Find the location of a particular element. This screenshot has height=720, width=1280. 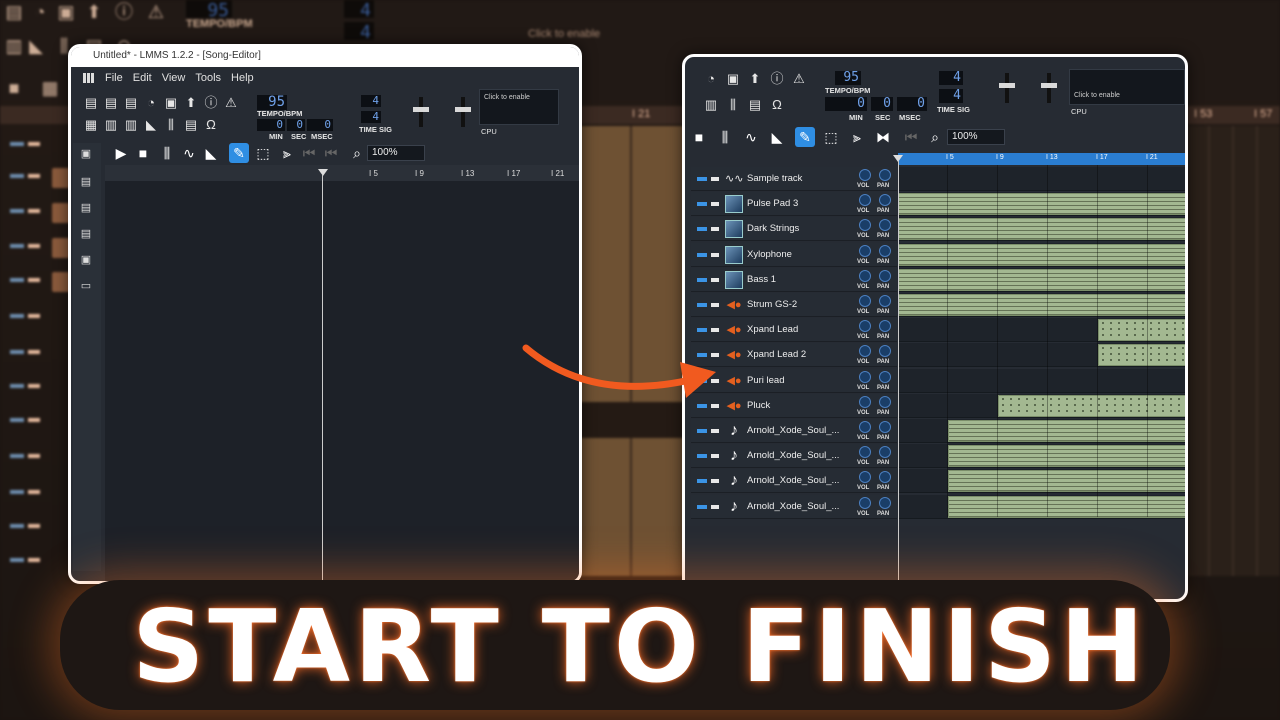

timesig-denominator-lcd: 4 is located at coordinates (951, 96).